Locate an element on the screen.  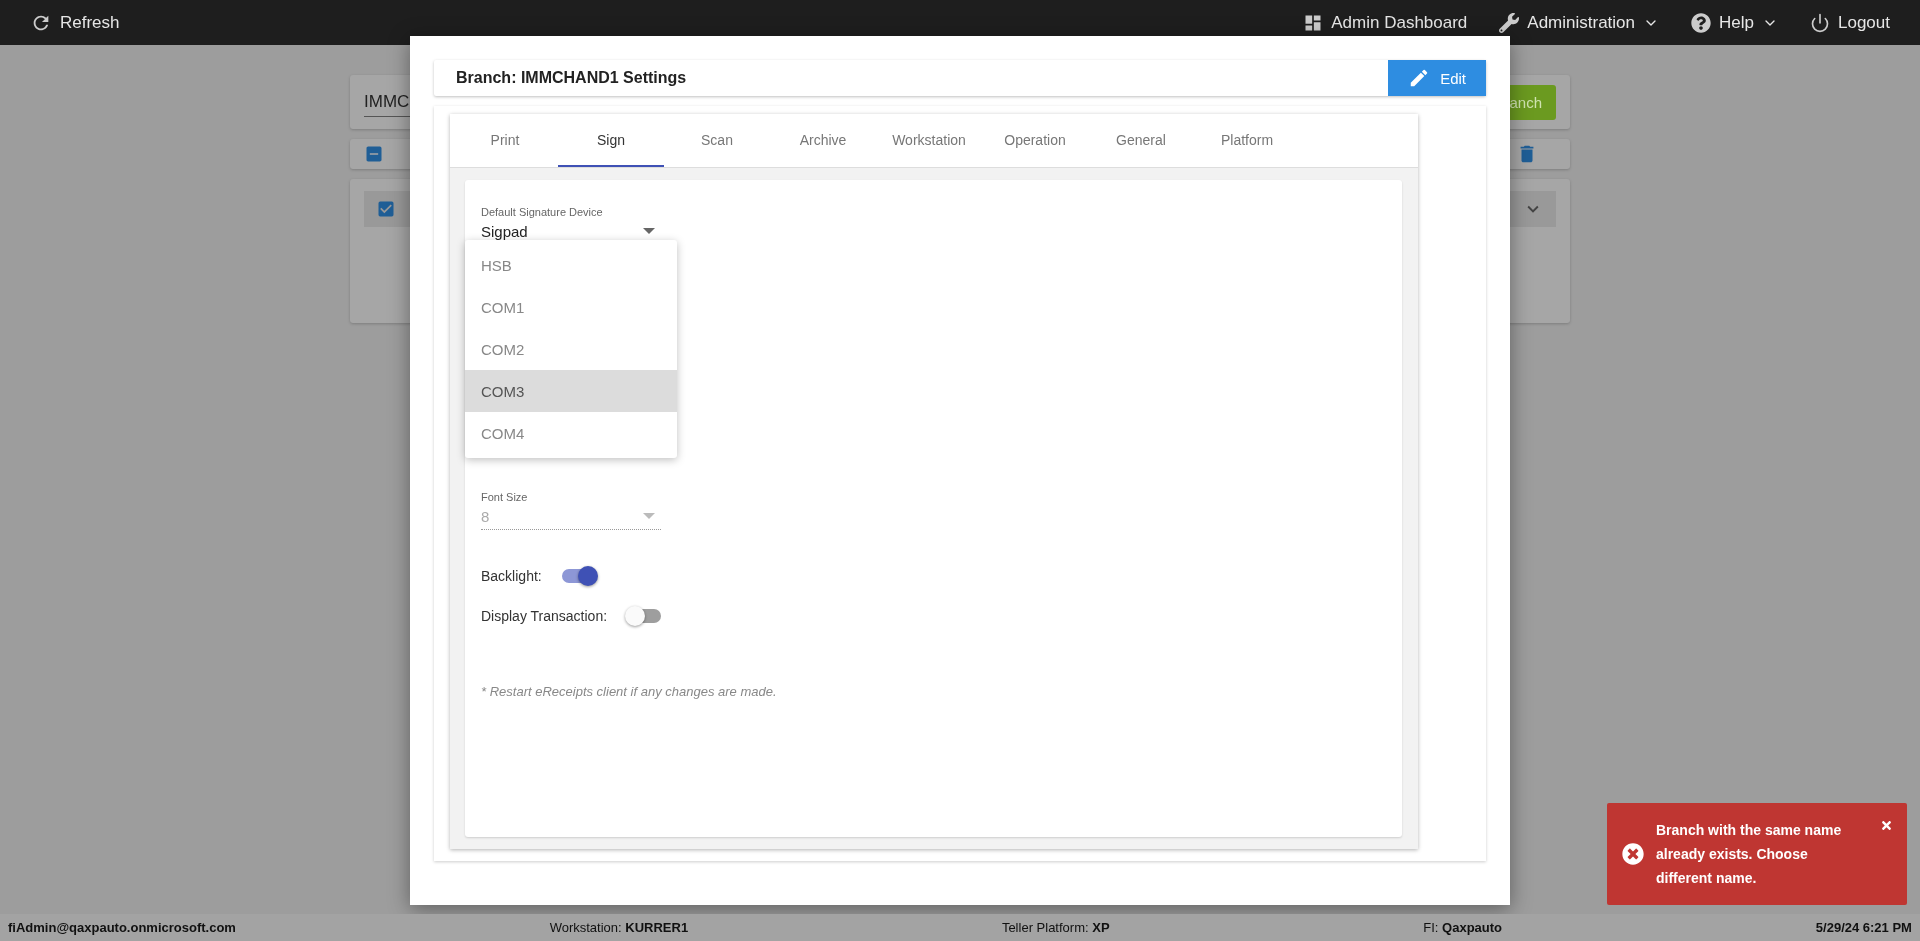
tab: Operation is located at coordinates (1035, 140).